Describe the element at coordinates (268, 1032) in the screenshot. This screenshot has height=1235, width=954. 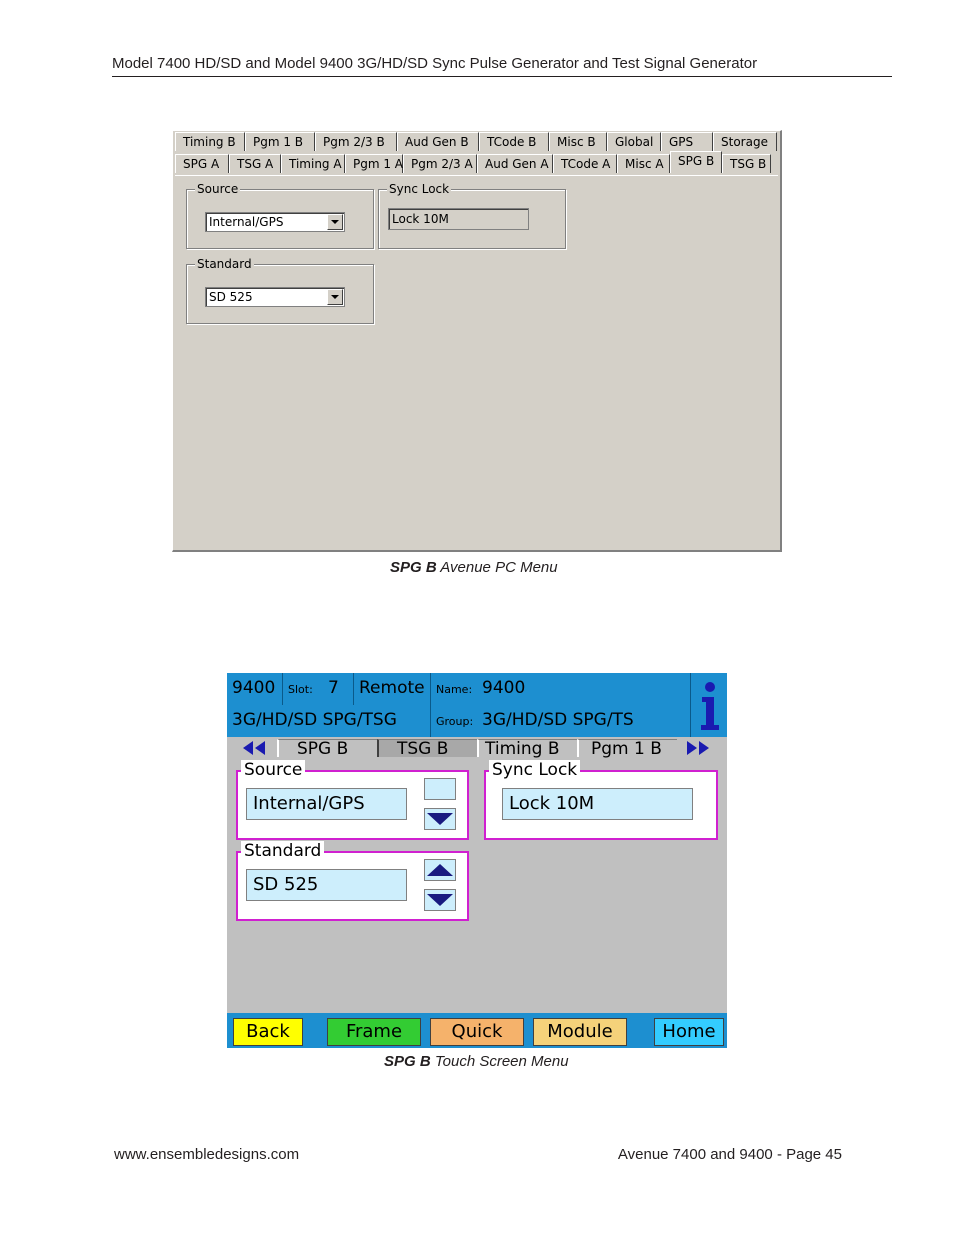
I see `back-button: Back` at that location.